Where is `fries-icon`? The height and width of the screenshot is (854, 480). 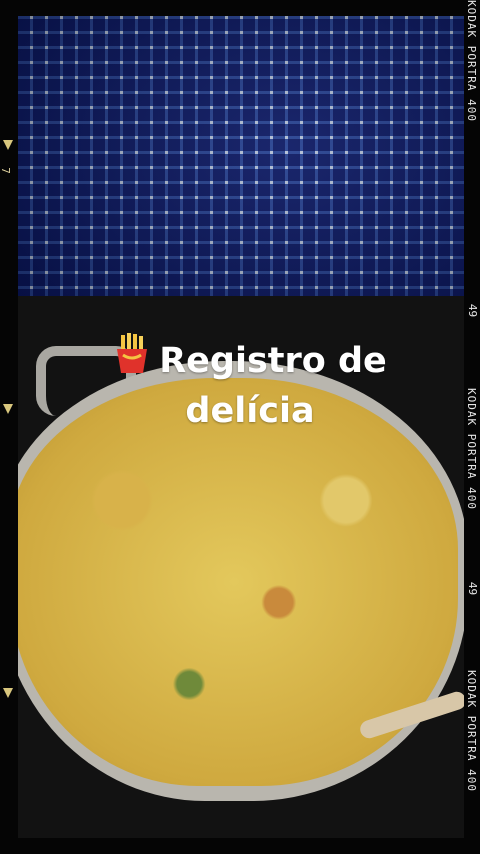
fries-icon is located at coordinates (132, 359).